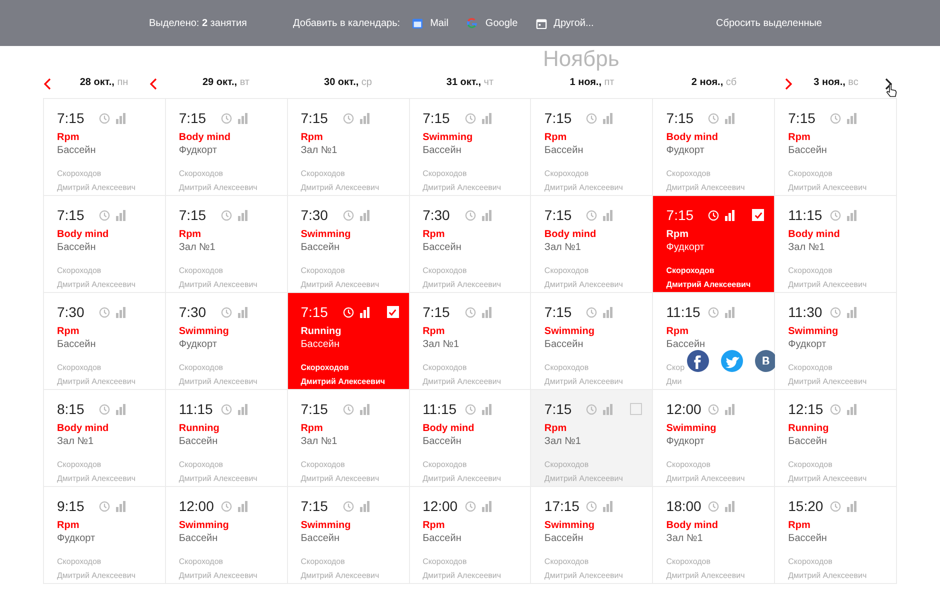 The width and height of the screenshot is (940, 602). What do you see at coordinates (698, 361) in the screenshot?
I see `facebook-share-icon` at bounding box center [698, 361].